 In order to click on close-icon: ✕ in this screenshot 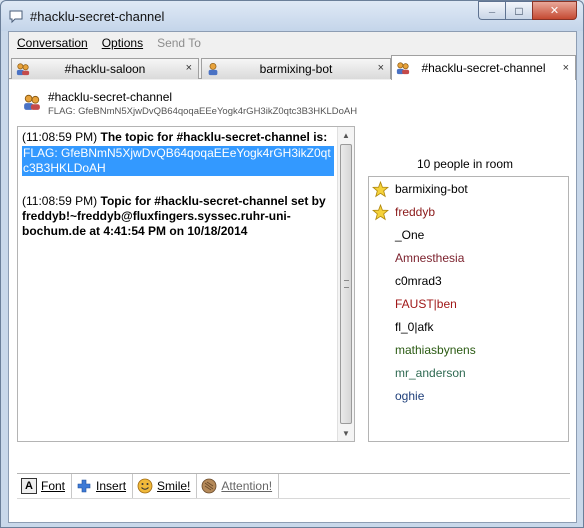, I will do `click(554, 11)`.